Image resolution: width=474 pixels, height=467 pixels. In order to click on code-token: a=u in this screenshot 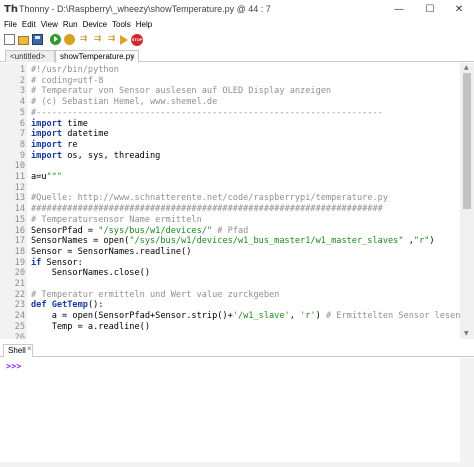, I will do `click(39, 177)`.